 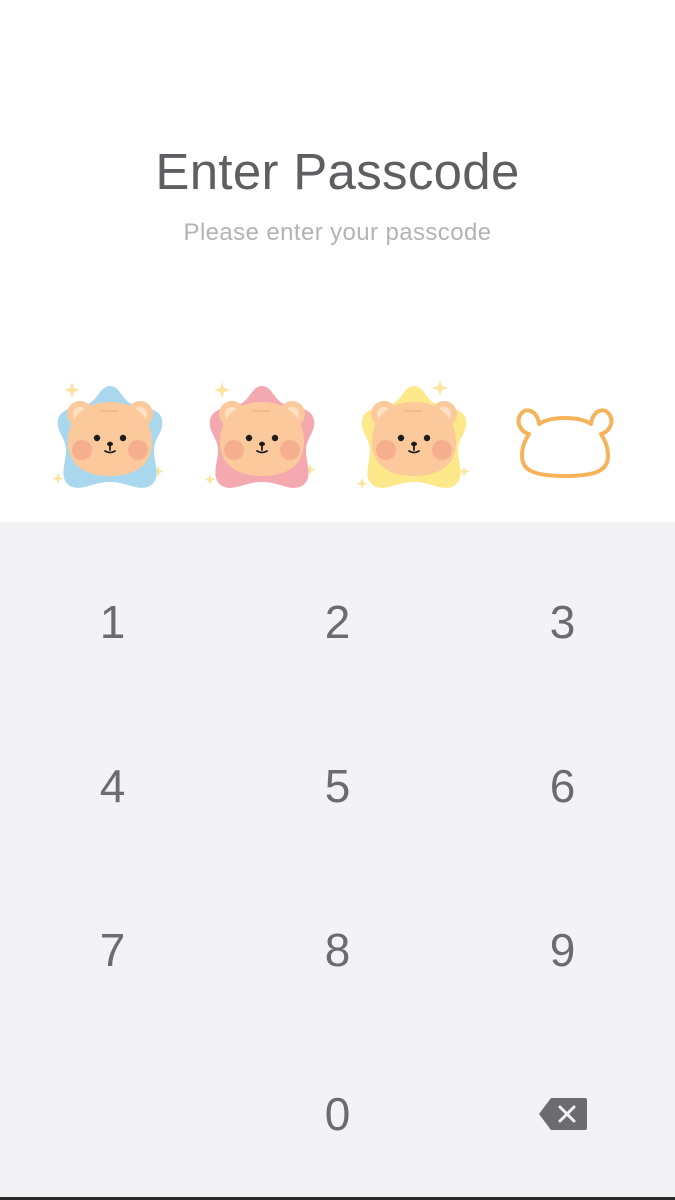 I want to click on page-title: Enter Passcode, so click(x=337, y=171).